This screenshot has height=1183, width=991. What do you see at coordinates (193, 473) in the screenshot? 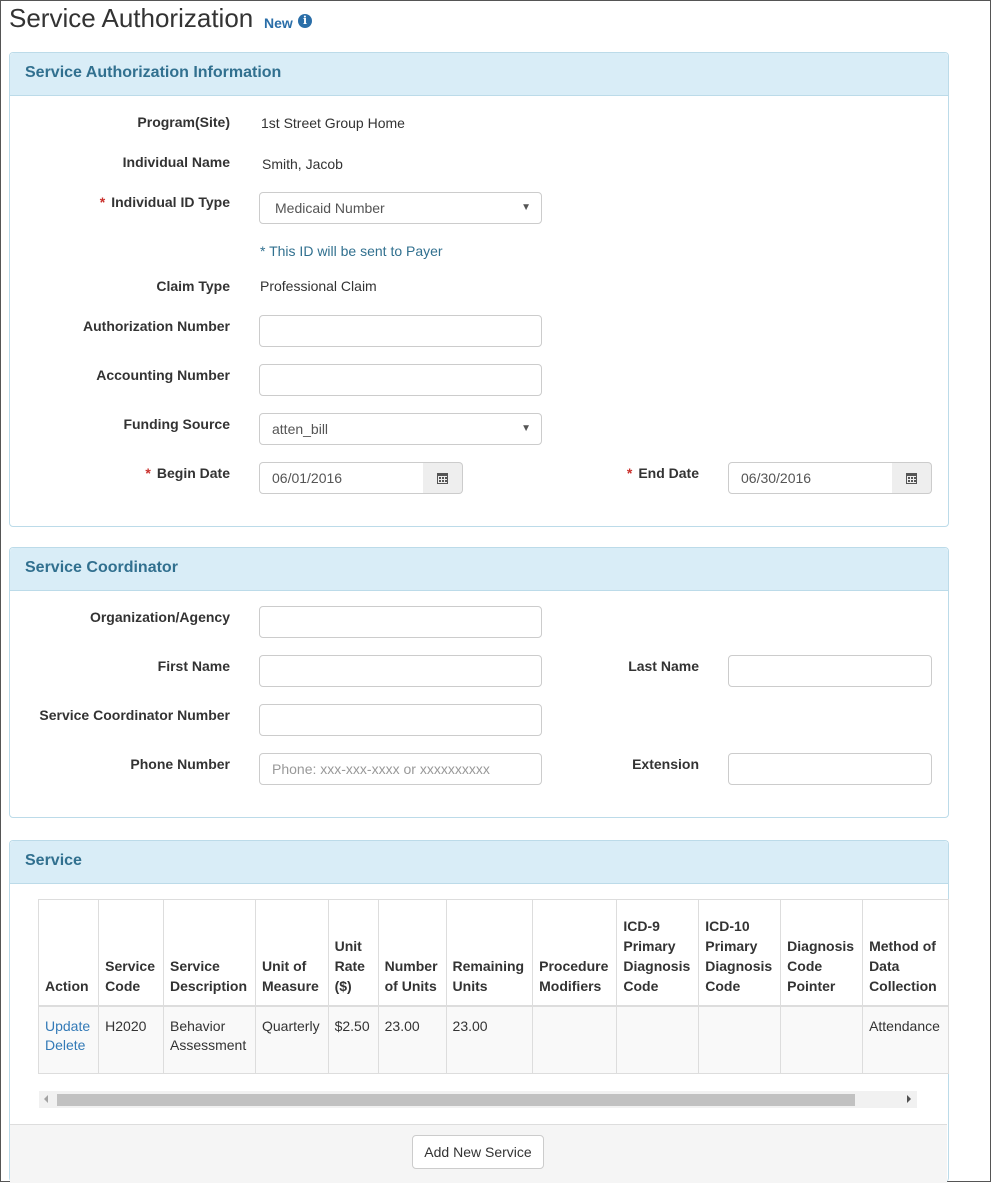
I see `begin-date-label-text: Begin Date` at bounding box center [193, 473].